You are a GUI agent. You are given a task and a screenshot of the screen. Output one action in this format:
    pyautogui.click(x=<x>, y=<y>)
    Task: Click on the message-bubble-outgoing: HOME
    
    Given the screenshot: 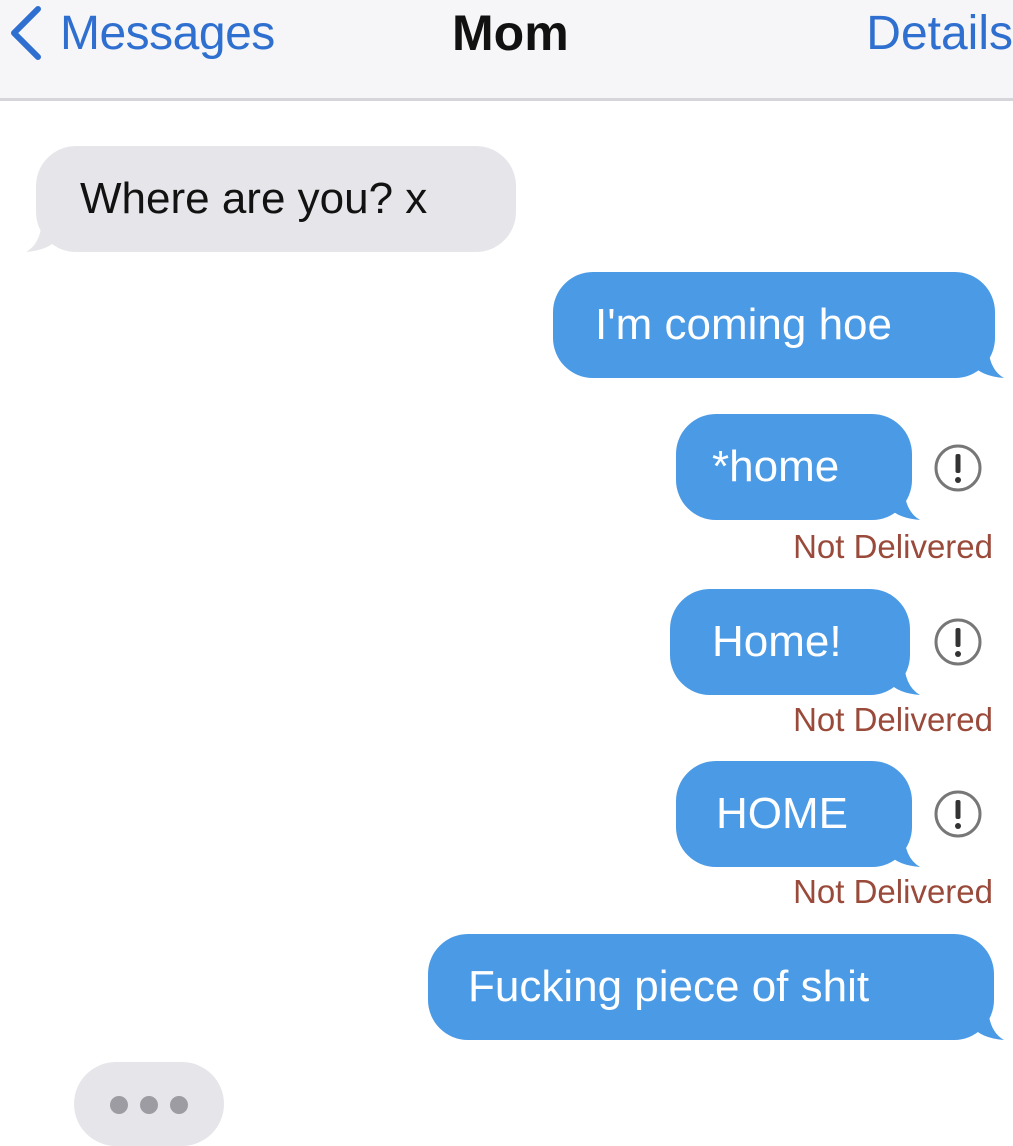 What is the action you would take?
    pyautogui.click(x=794, y=814)
    